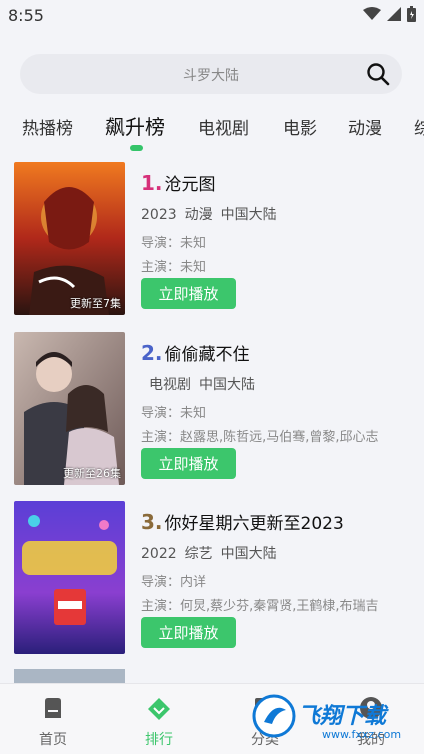 The width and height of the screenshot is (424, 754). I want to click on tab-variety: 综, so click(419, 126).